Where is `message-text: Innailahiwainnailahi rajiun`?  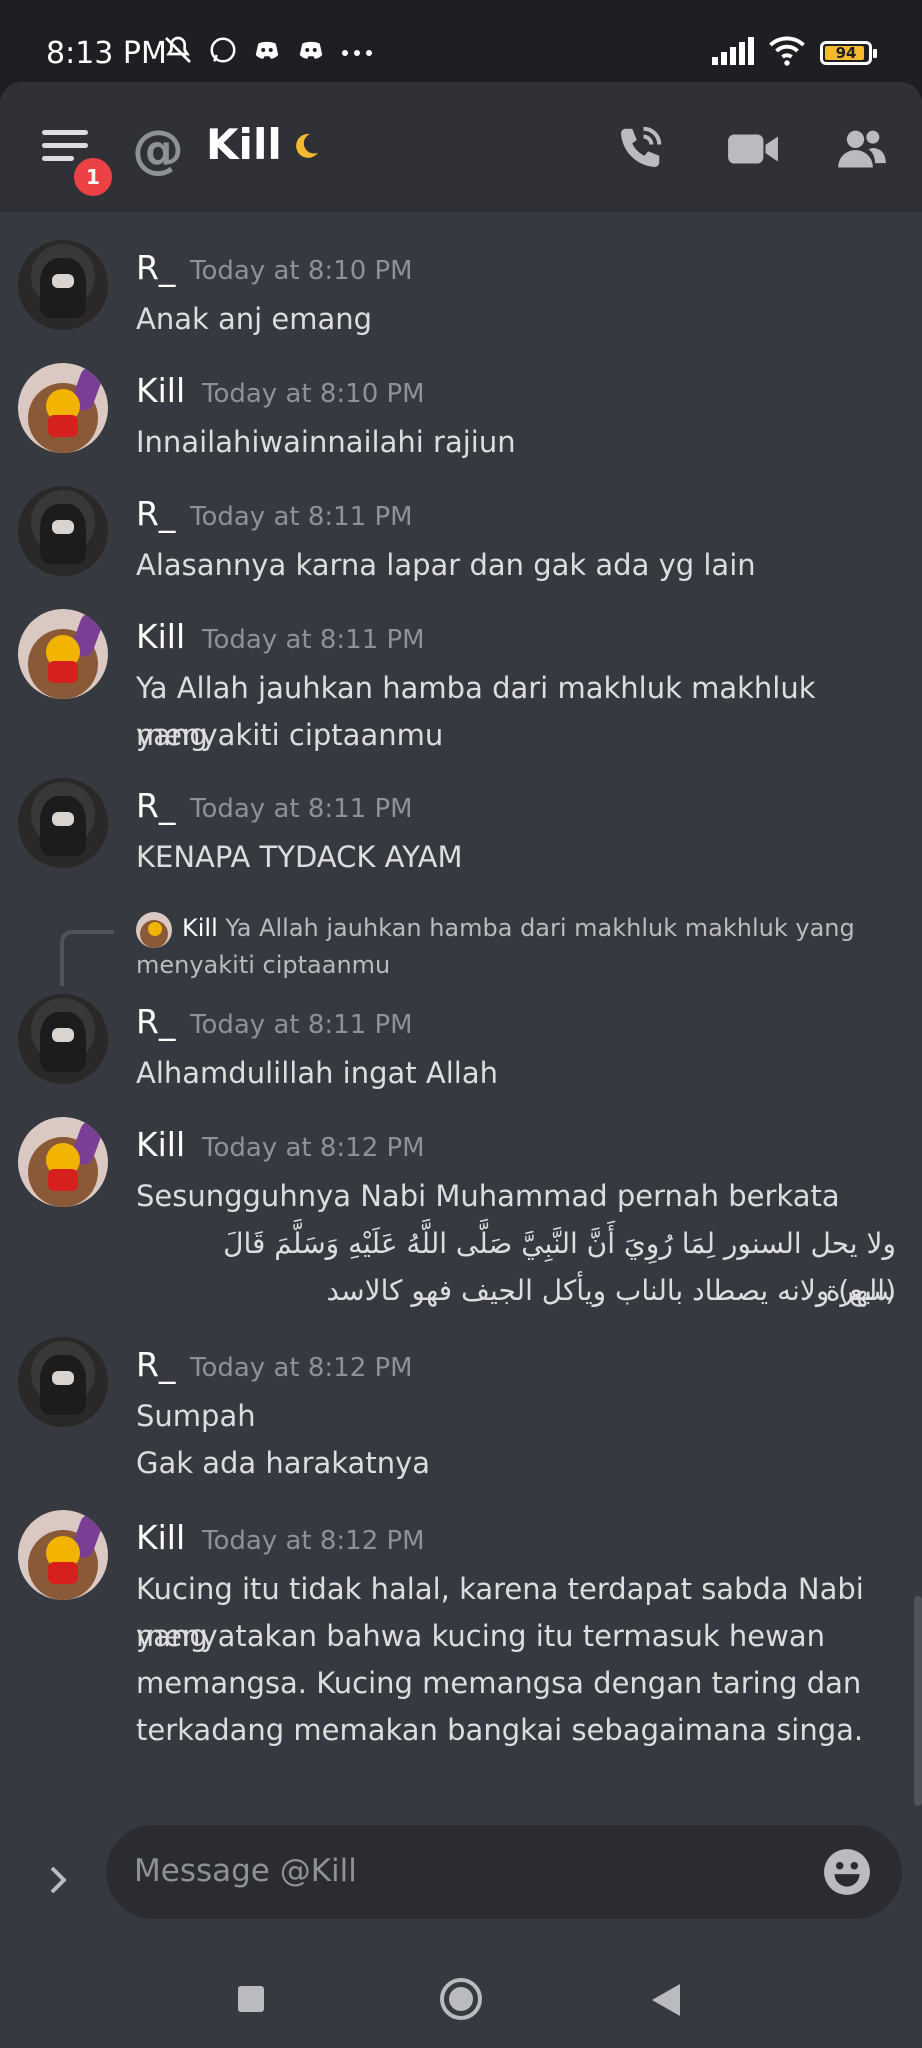 message-text: Innailahiwainnailahi rajiun is located at coordinates (326, 442).